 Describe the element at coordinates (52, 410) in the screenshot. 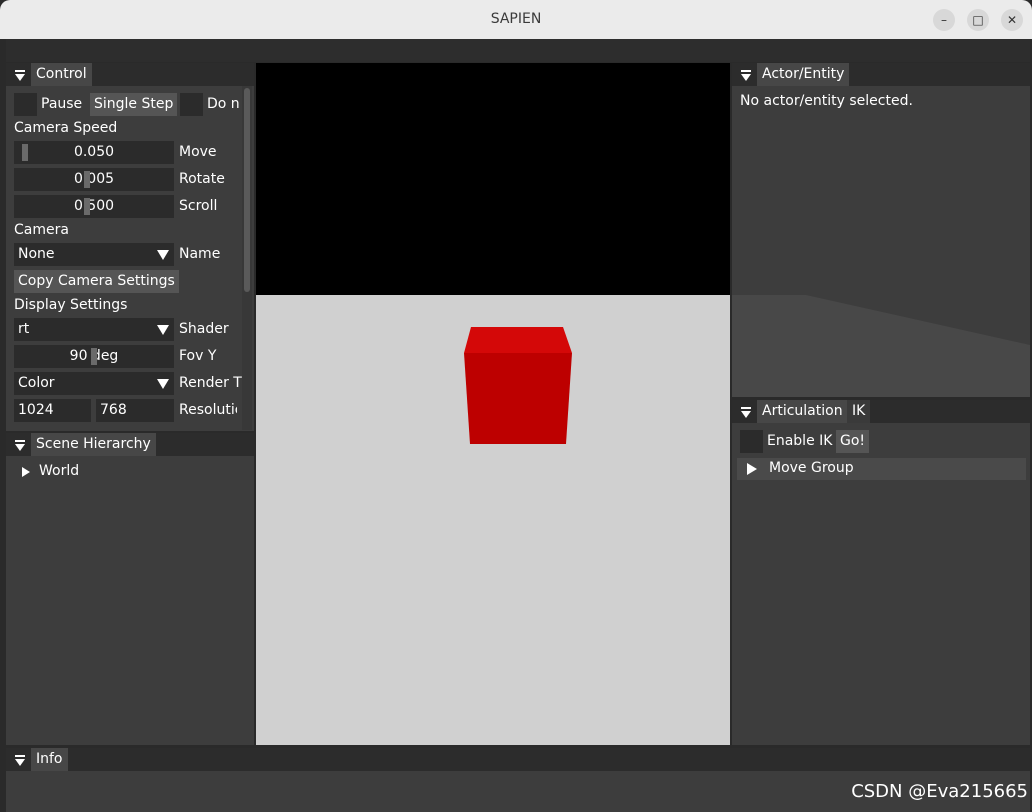

I see `resolution-width-input: 1024` at that location.